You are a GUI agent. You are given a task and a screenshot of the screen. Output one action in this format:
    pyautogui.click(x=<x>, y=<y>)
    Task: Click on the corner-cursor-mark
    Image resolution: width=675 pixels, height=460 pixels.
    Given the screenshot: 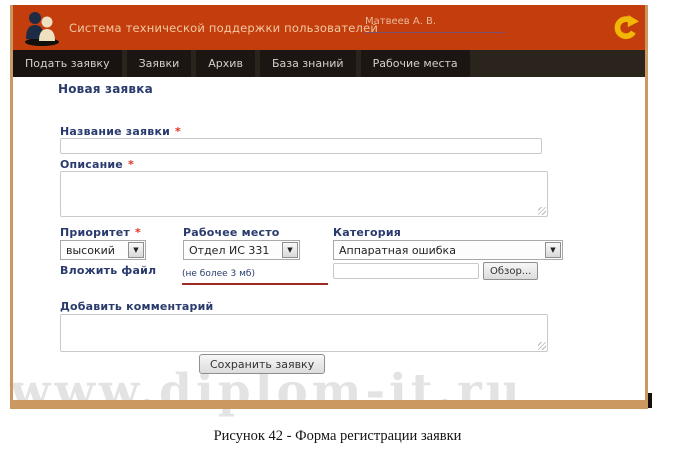 What is the action you would take?
    pyautogui.click(x=650, y=400)
    